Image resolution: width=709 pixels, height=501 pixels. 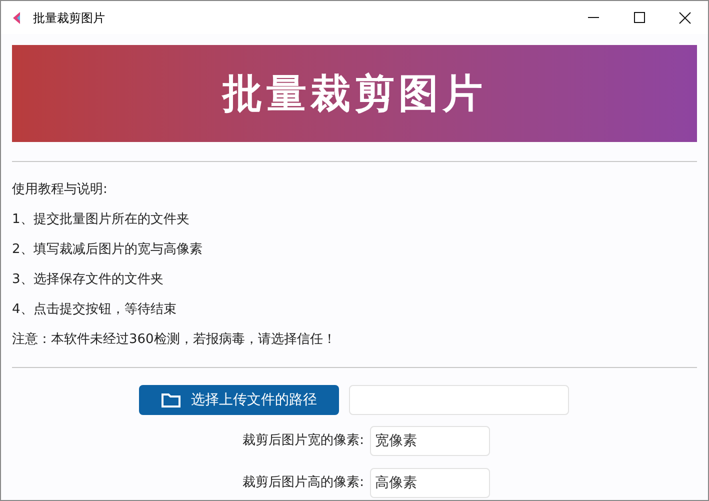 What do you see at coordinates (639, 17) in the screenshot?
I see `maximize-icon` at bounding box center [639, 17].